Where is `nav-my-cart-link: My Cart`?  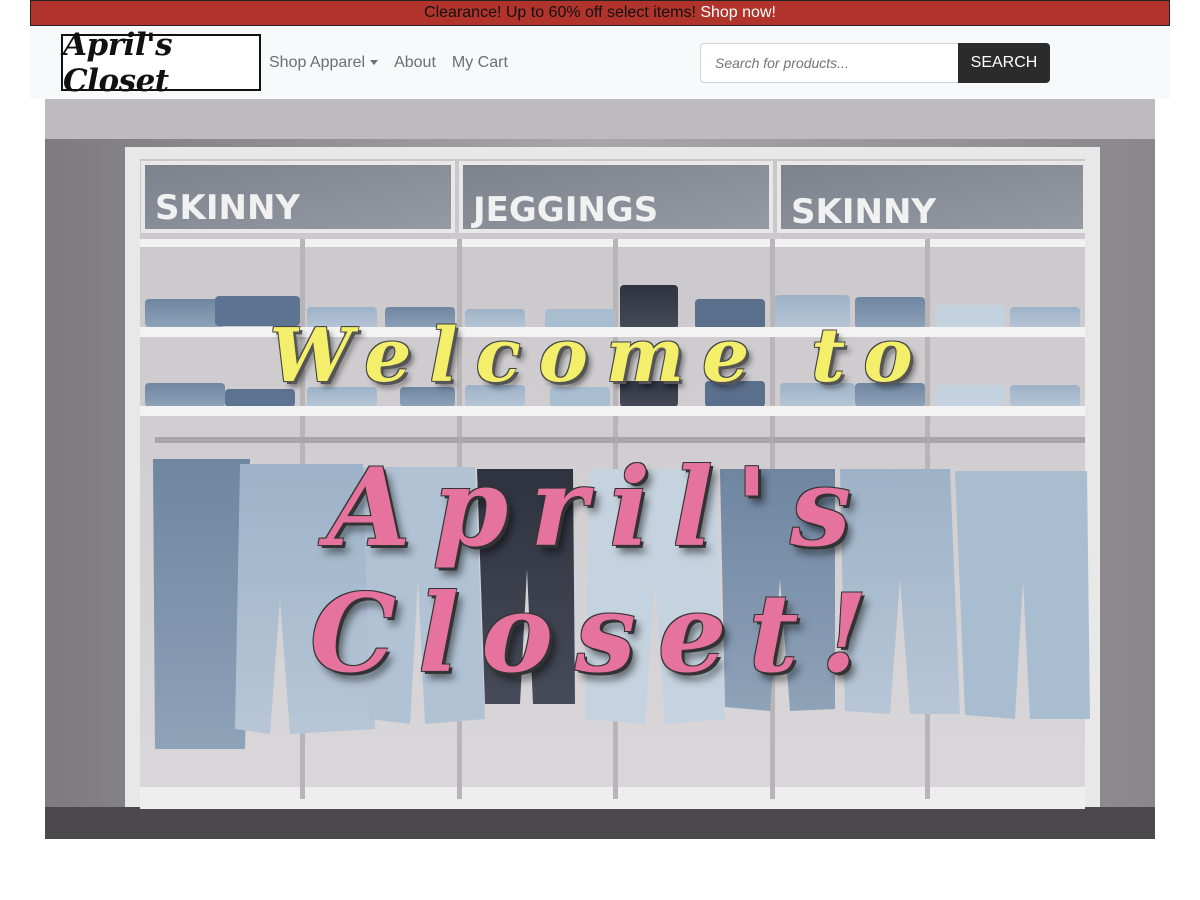
nav-my-cart-link: My Cart is located at coordinates (480, 63).